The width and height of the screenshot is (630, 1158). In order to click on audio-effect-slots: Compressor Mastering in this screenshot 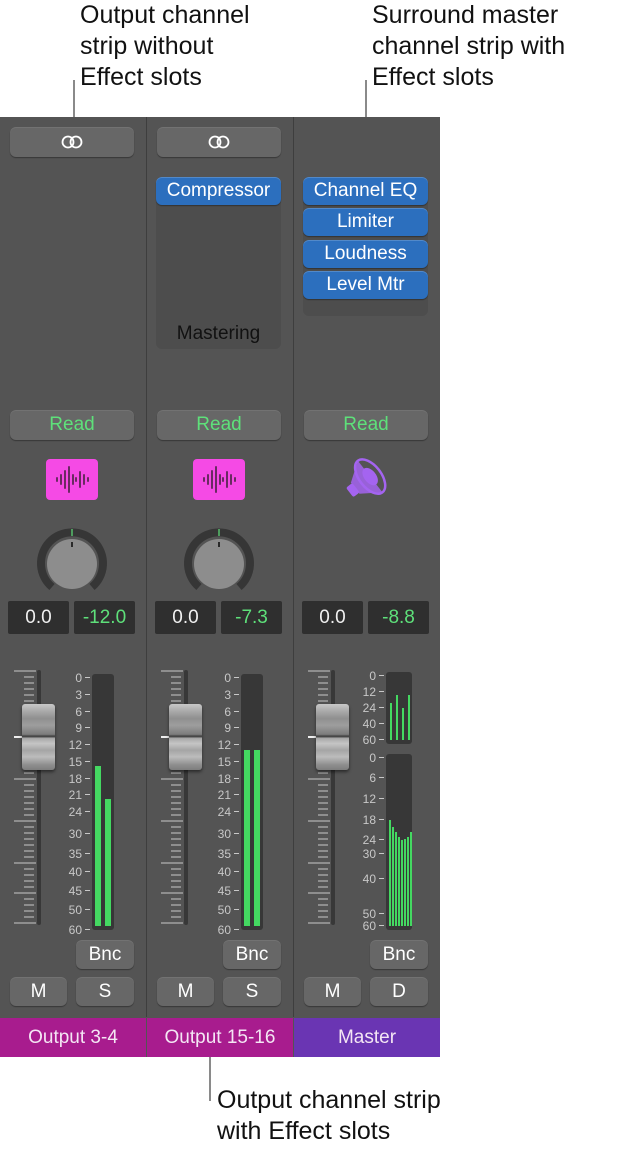, I will do `click(218, 263)`.